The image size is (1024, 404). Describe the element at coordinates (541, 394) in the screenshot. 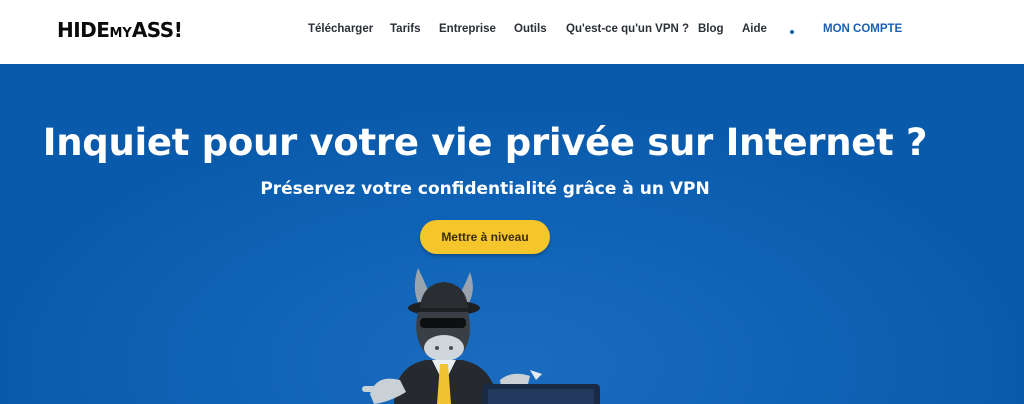

I see `laptop-icon` at that location.